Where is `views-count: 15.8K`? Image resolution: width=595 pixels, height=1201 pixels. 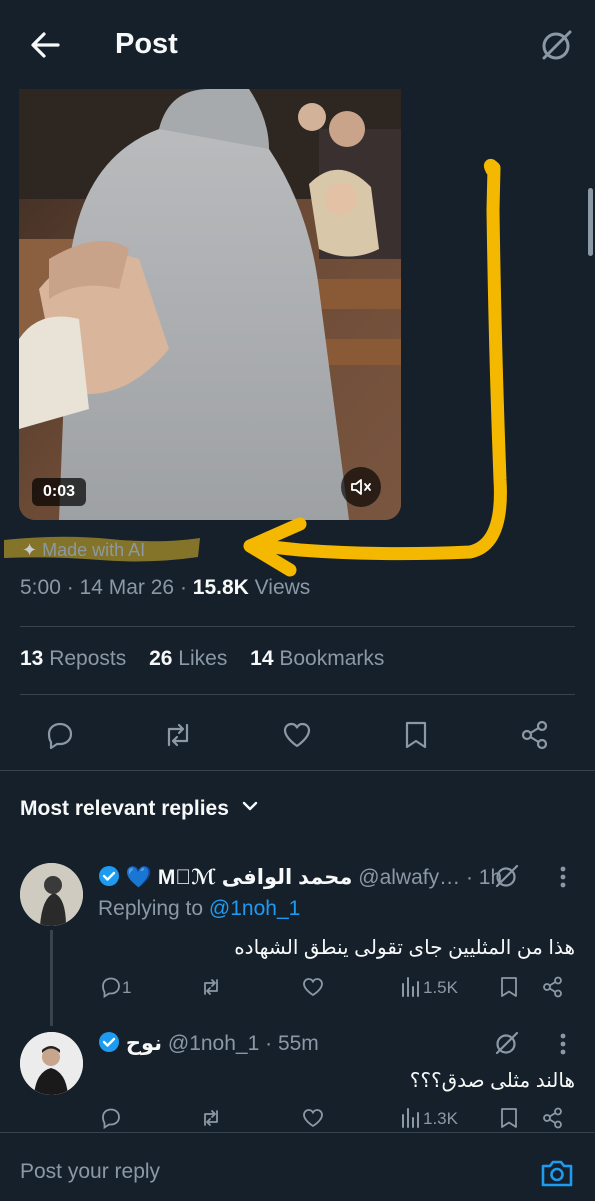 views-count: 15.8K is located at coordinates (220, 587).